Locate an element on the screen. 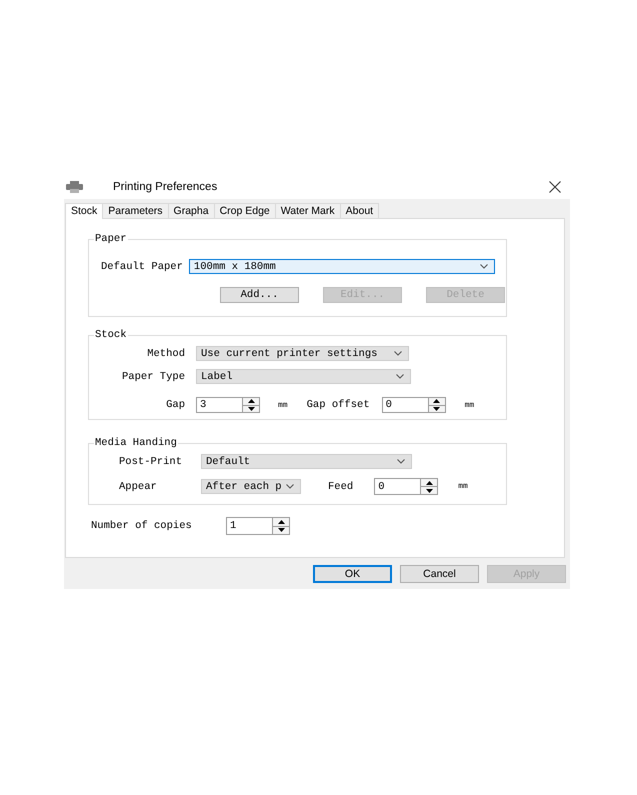 Image resolution: width=637 pixels, height=795 pixels. tab: Grapha is located at coordinates (191, 210).